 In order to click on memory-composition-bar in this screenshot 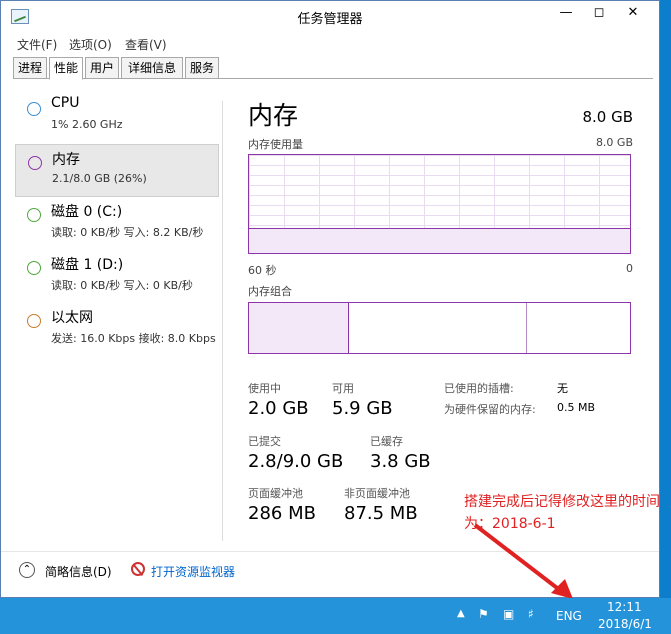, I will do `click(439, 328)`.